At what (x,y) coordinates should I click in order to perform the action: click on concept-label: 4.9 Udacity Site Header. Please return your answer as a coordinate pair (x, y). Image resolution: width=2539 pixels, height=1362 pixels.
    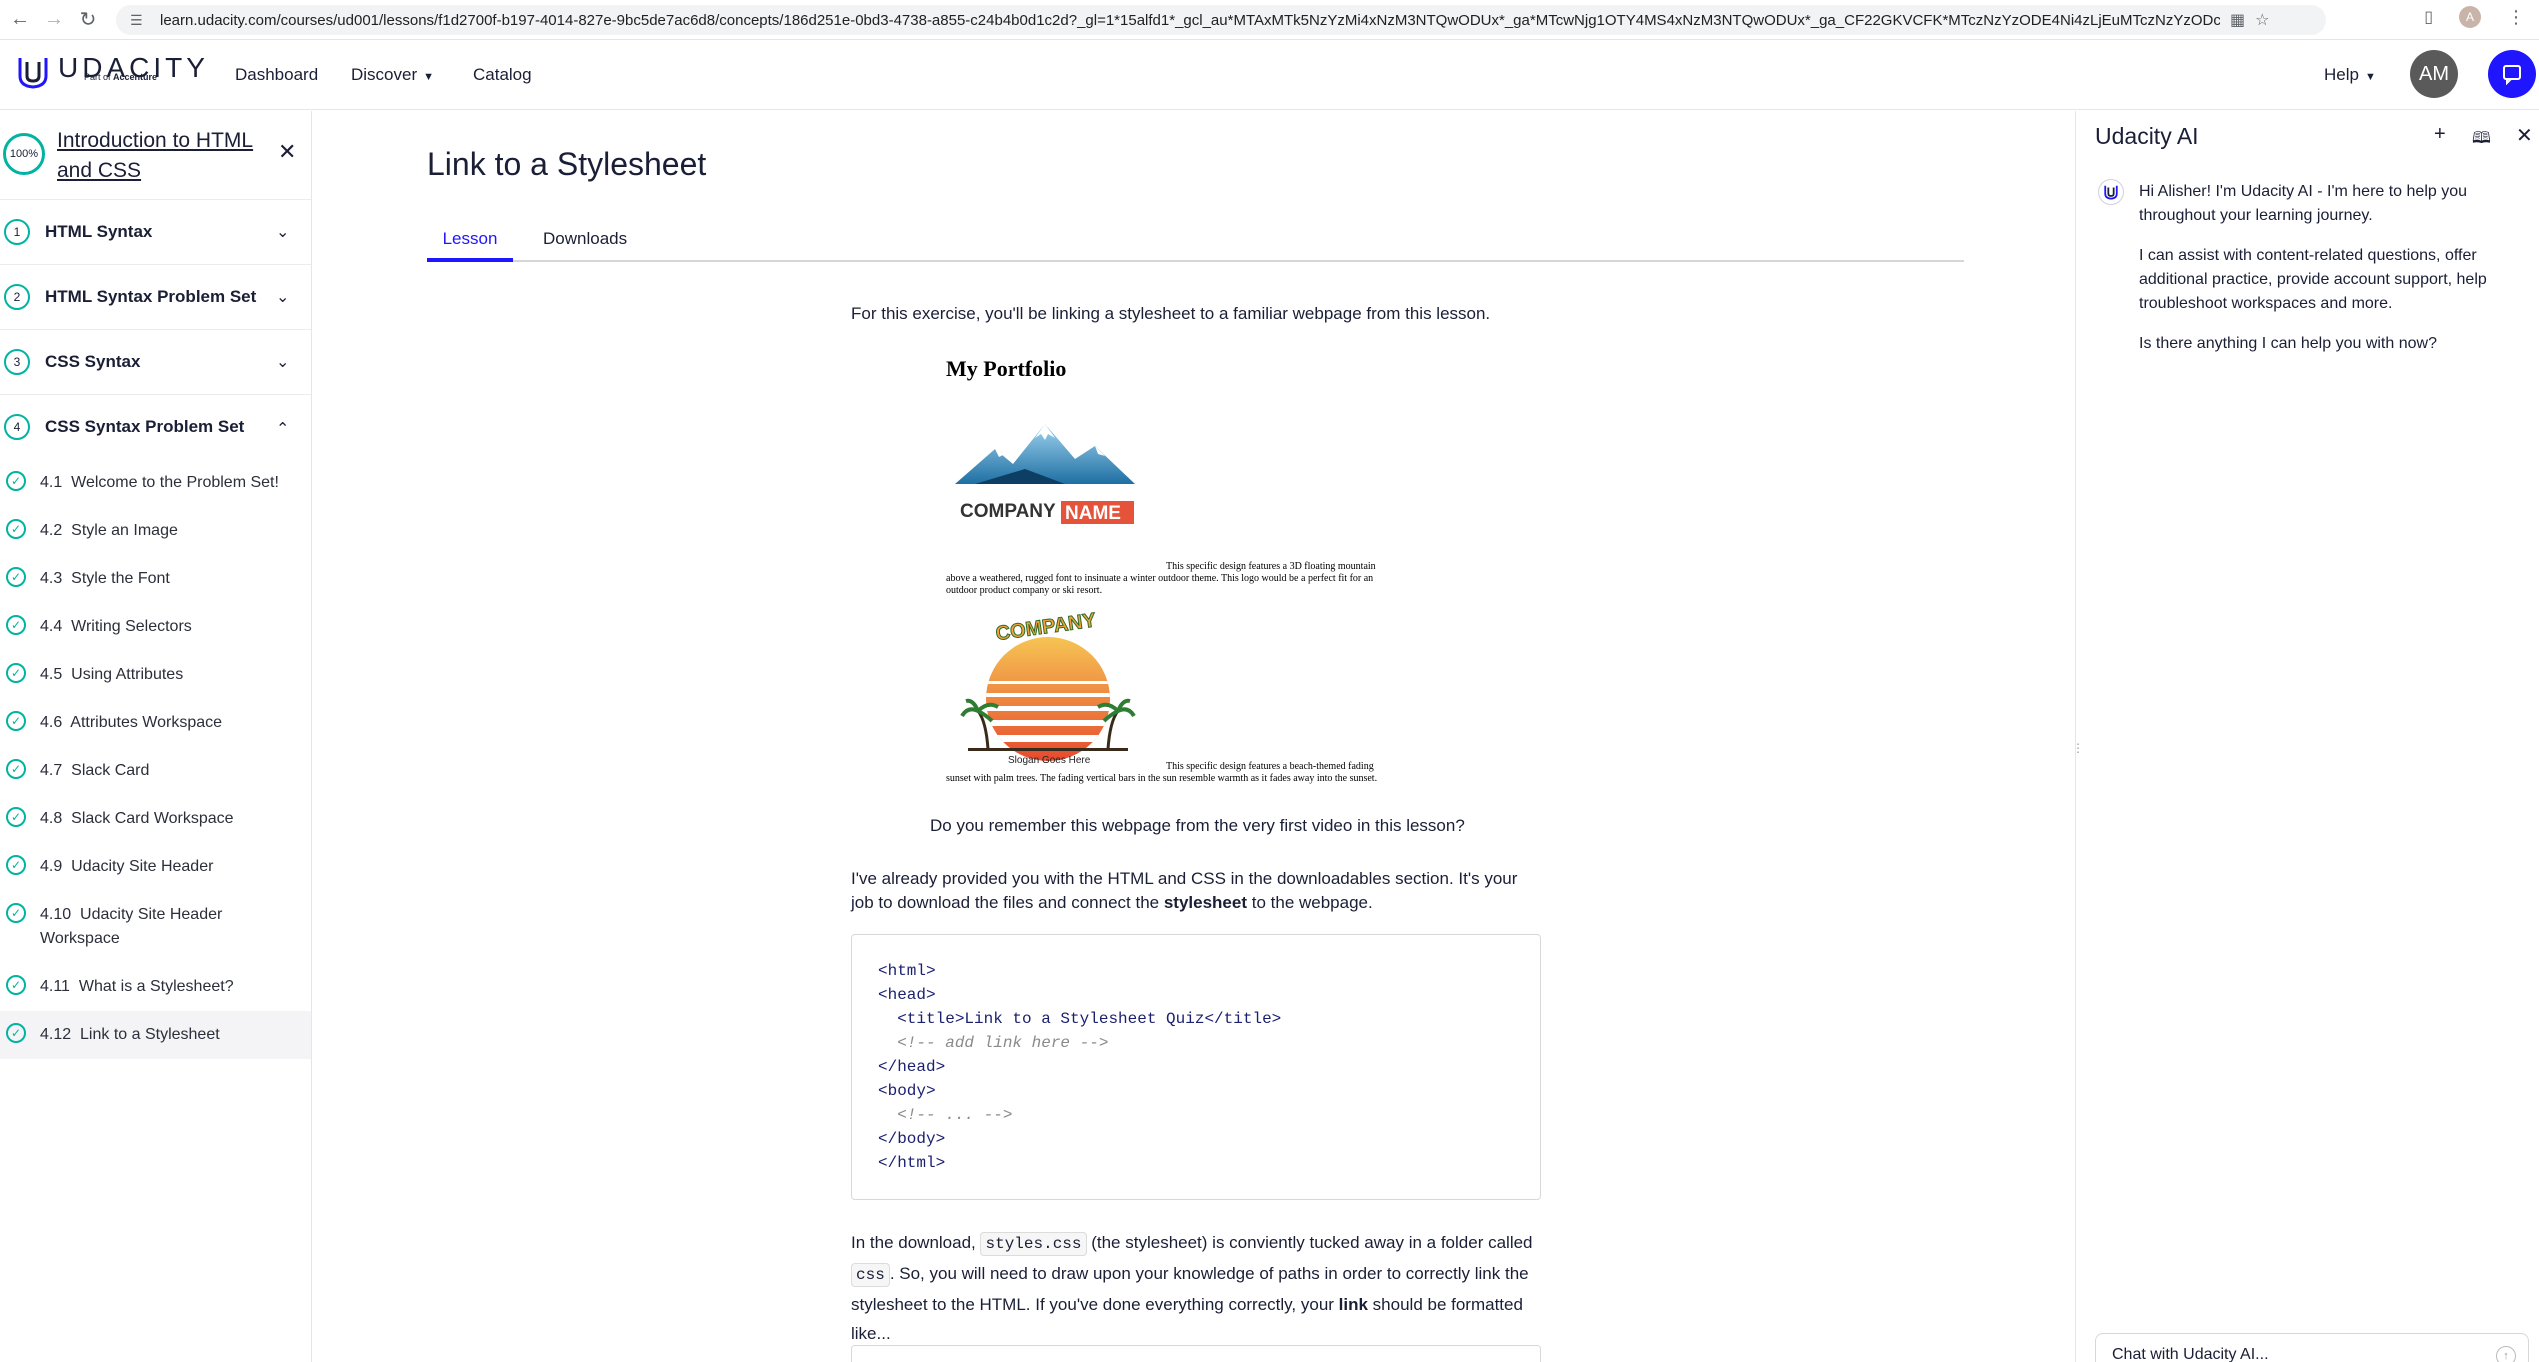
    Looking at the image, I should click on (160, 867).